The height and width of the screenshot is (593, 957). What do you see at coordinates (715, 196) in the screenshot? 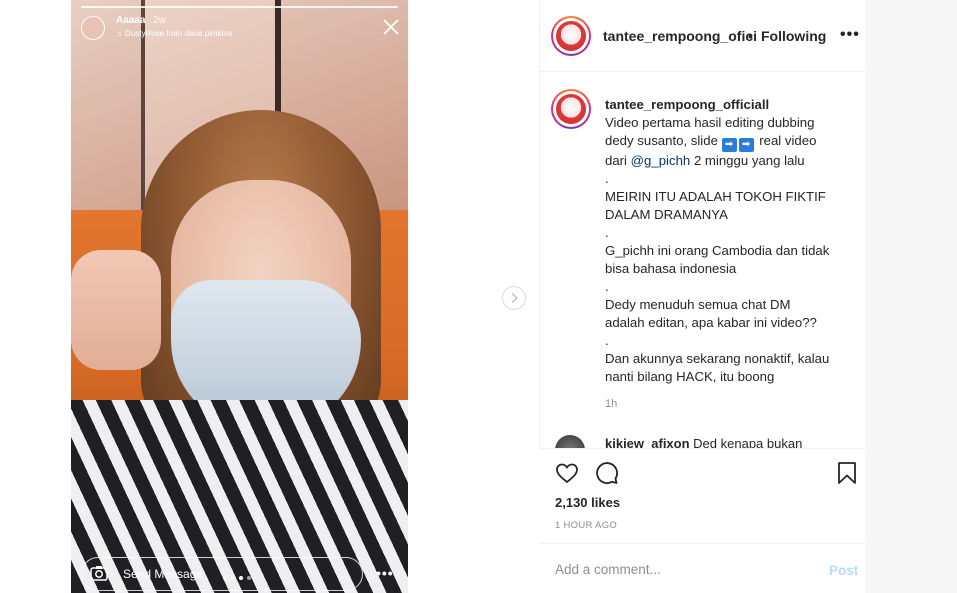
I see `caption-line: MEIRIN ITU ADALAH TOKOH FIKTIF` at bounding box center [715, 196].